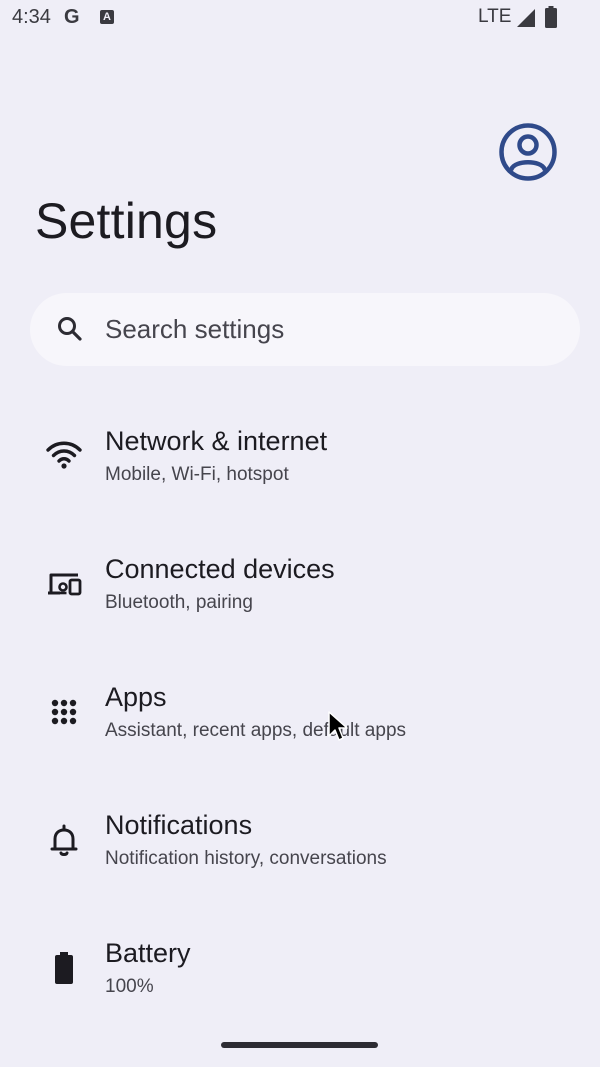 This screenshot has height=1067, width=600. Describe the element at coordinates (64, 455) in the screenshot. I see `wifi-icon` at that location.